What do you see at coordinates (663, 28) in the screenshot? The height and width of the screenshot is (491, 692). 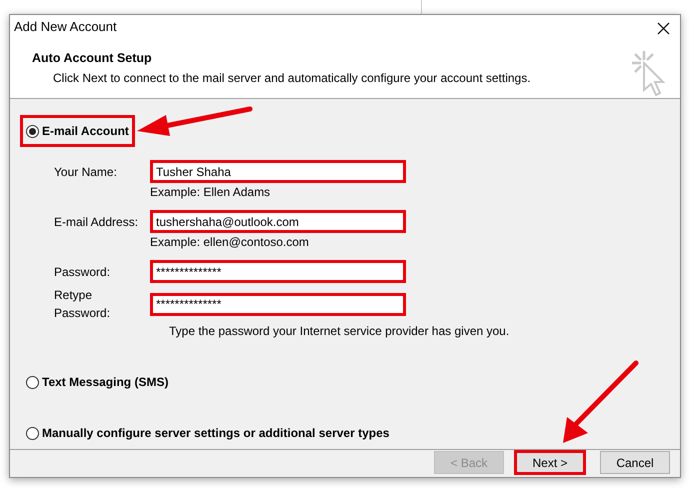 I see `close-icon` at bounding box center [663, 28].